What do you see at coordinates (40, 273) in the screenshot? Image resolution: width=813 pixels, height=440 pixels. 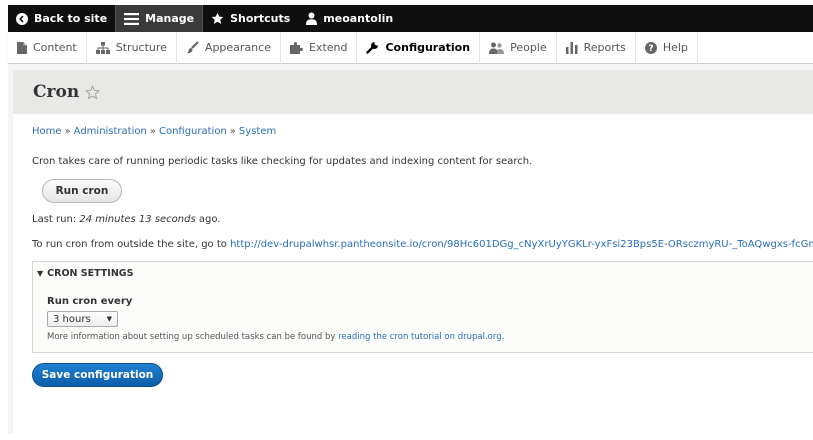 I see `triangle-down-icon: ▼` at bounding box center [40, 273].